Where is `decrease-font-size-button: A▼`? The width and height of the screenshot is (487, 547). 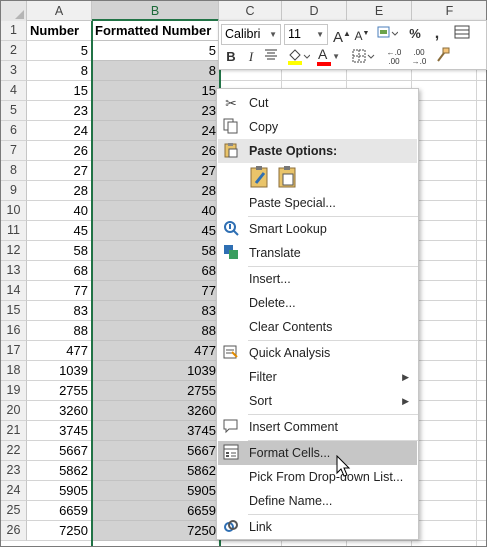
decrease-font-size-button: A▼ is located at coordinates (362, 34).